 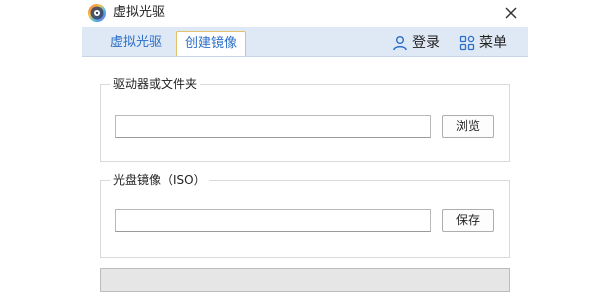 I want to click on iso-path-input, so click(x=273, y=220).